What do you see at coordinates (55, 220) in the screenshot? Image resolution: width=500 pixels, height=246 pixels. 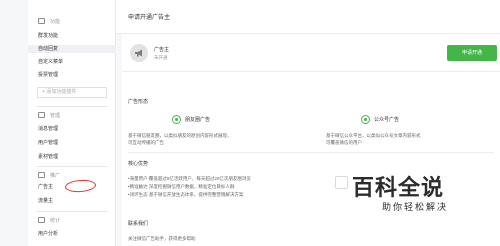 I see `stats-section-label: 统计` at bounding box center [55, 220].